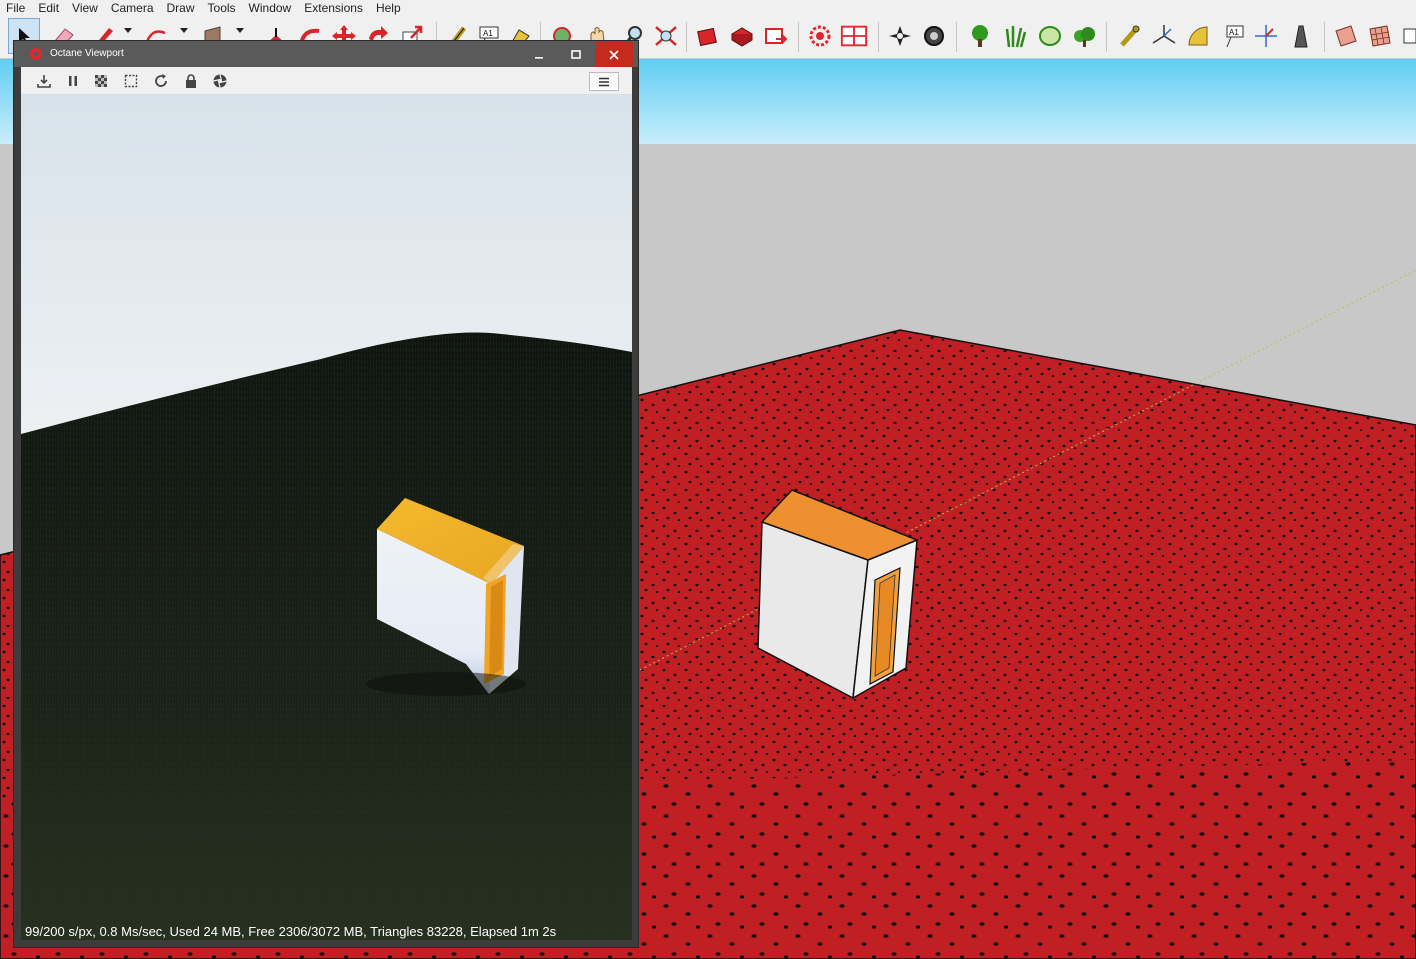 Image resolution: width=1416 pixels, height=959 pixels. What do you see at coordinates (85, 8) in the screenshot?
I see `menu-view: View` at bounding box center [85, 8].